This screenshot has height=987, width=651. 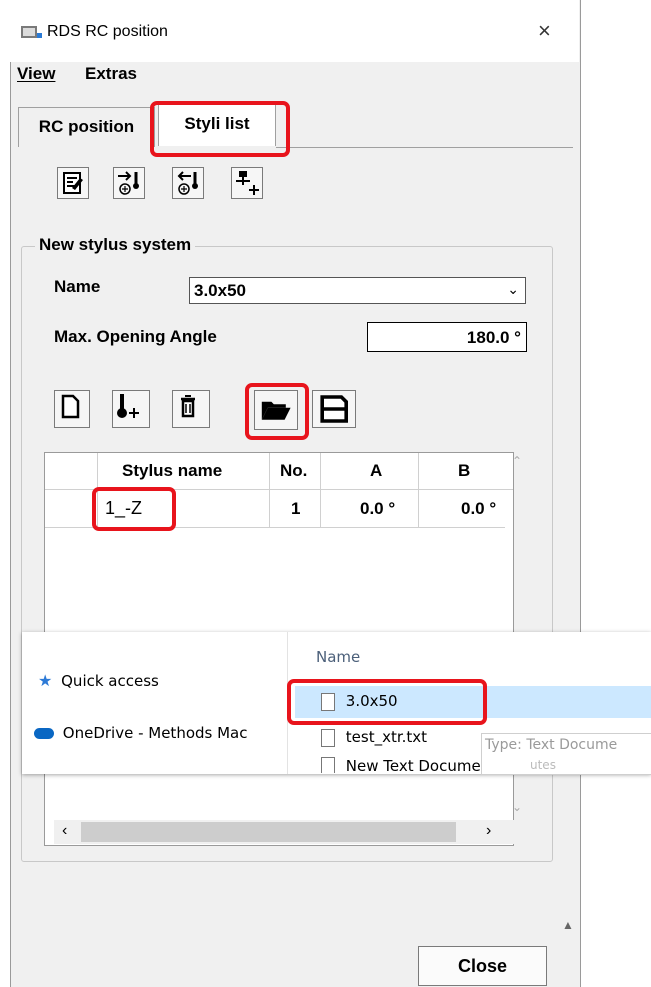 What do you see at coordinates (135, 336) in the screenshot?
I see `angle-label: Max. Opening Angle` at bounding box center [135, 336].